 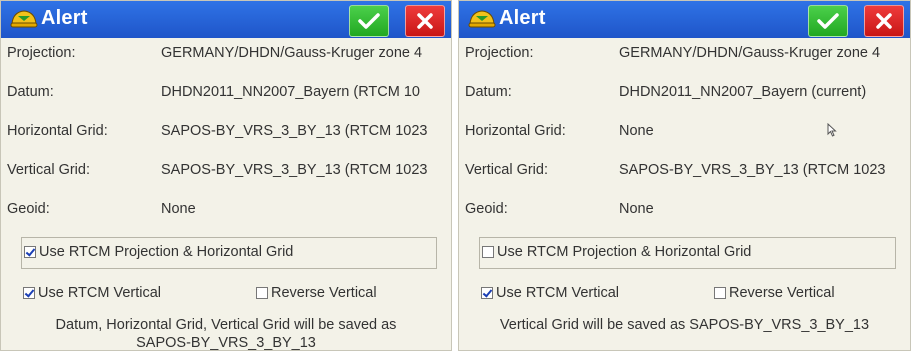 What do you see at coordinates (832, 130) in the screenshot?
I see `mouse-pointer-icon` at bounding box center [832, 130].